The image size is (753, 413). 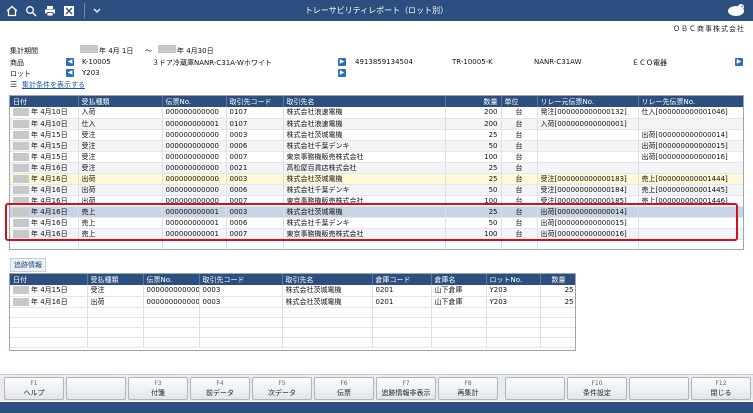 I want to click on cell-qty: 200, so click(x=473, y=113).